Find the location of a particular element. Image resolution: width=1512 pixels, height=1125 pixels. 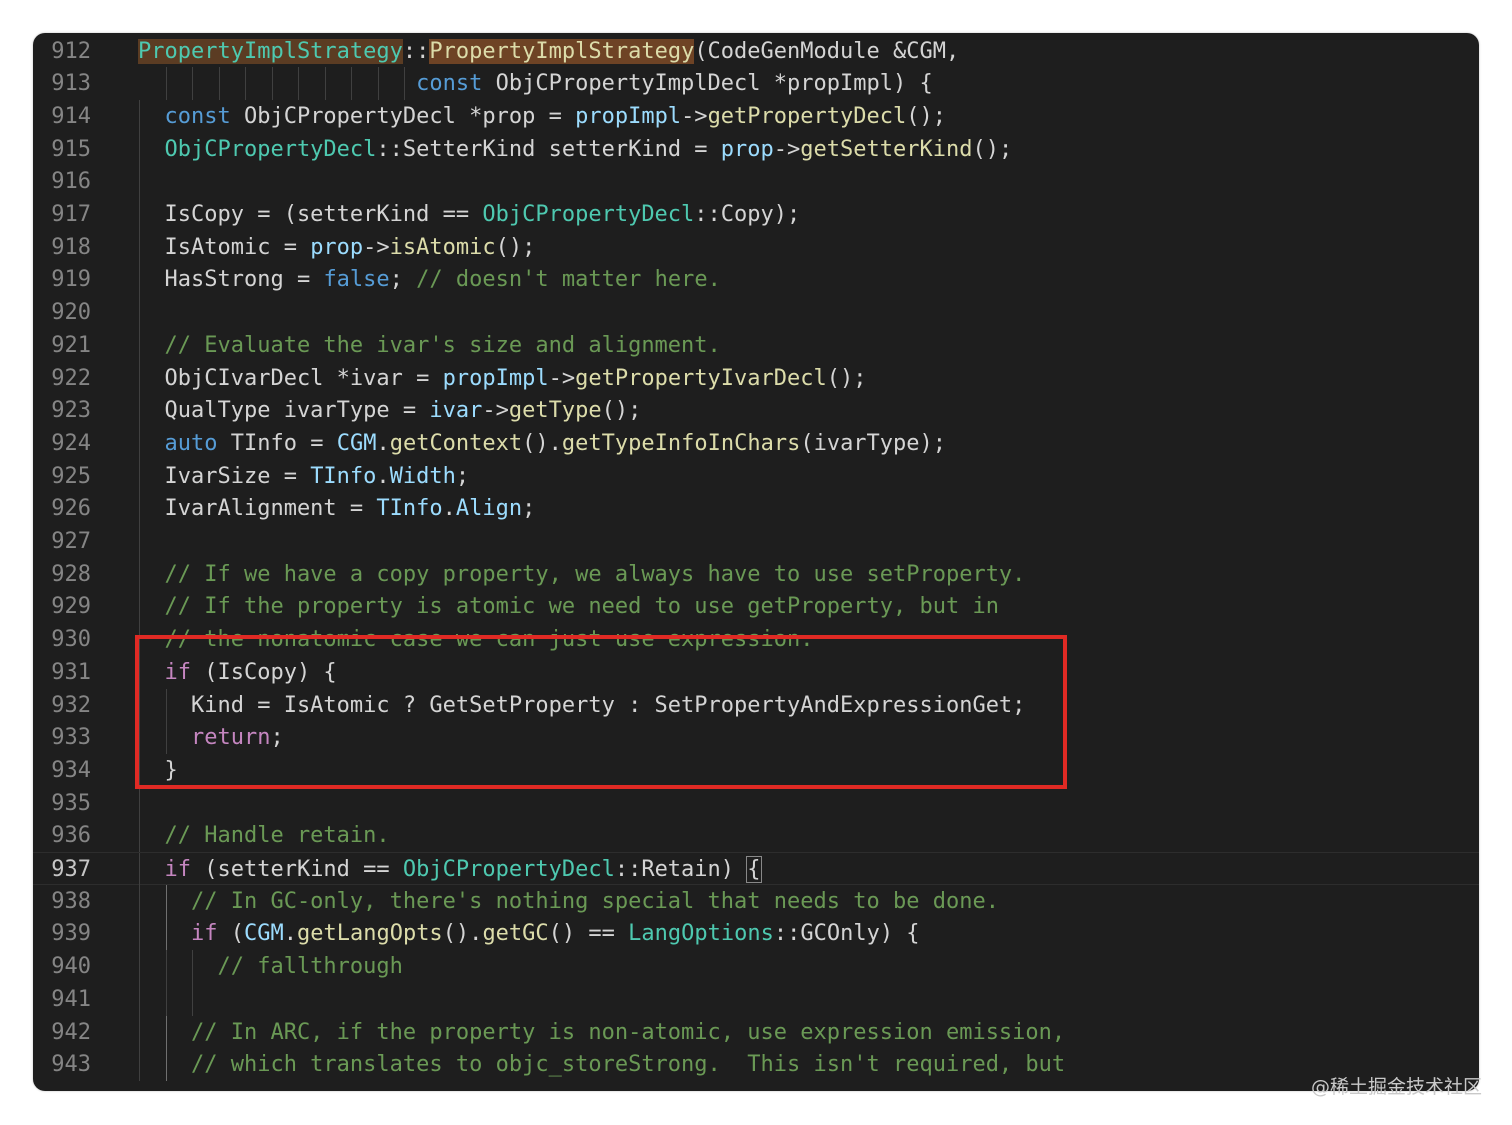

code-token: ObjCPropertyDecl *prop = is located at coordinates (403, 116).